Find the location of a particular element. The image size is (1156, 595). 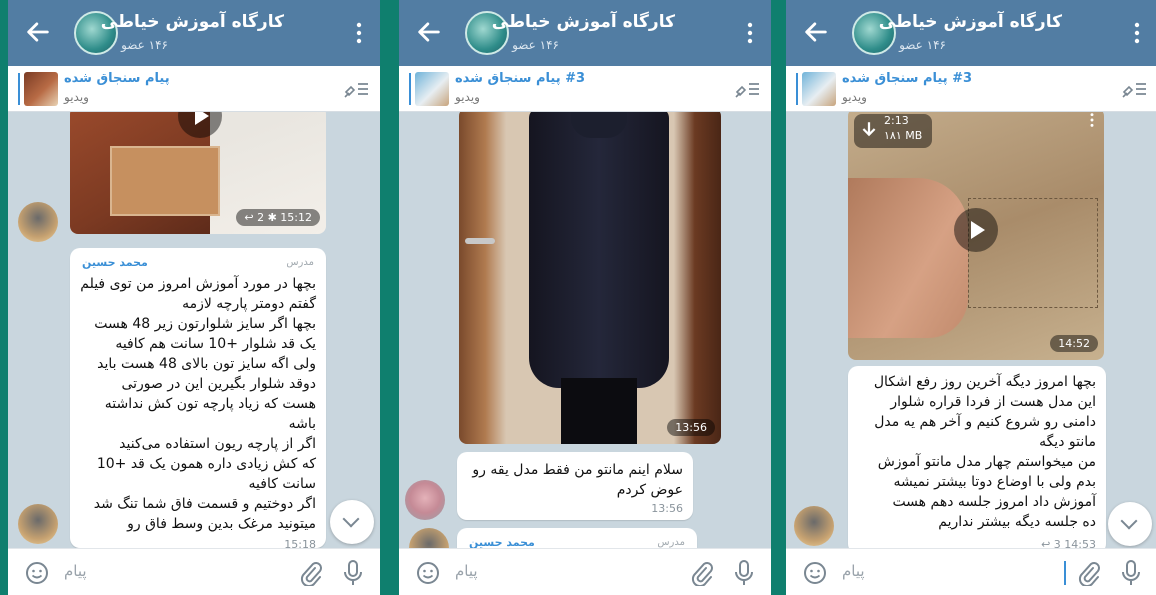

photo-message: 13:56 is located at coordinates (590, 278).